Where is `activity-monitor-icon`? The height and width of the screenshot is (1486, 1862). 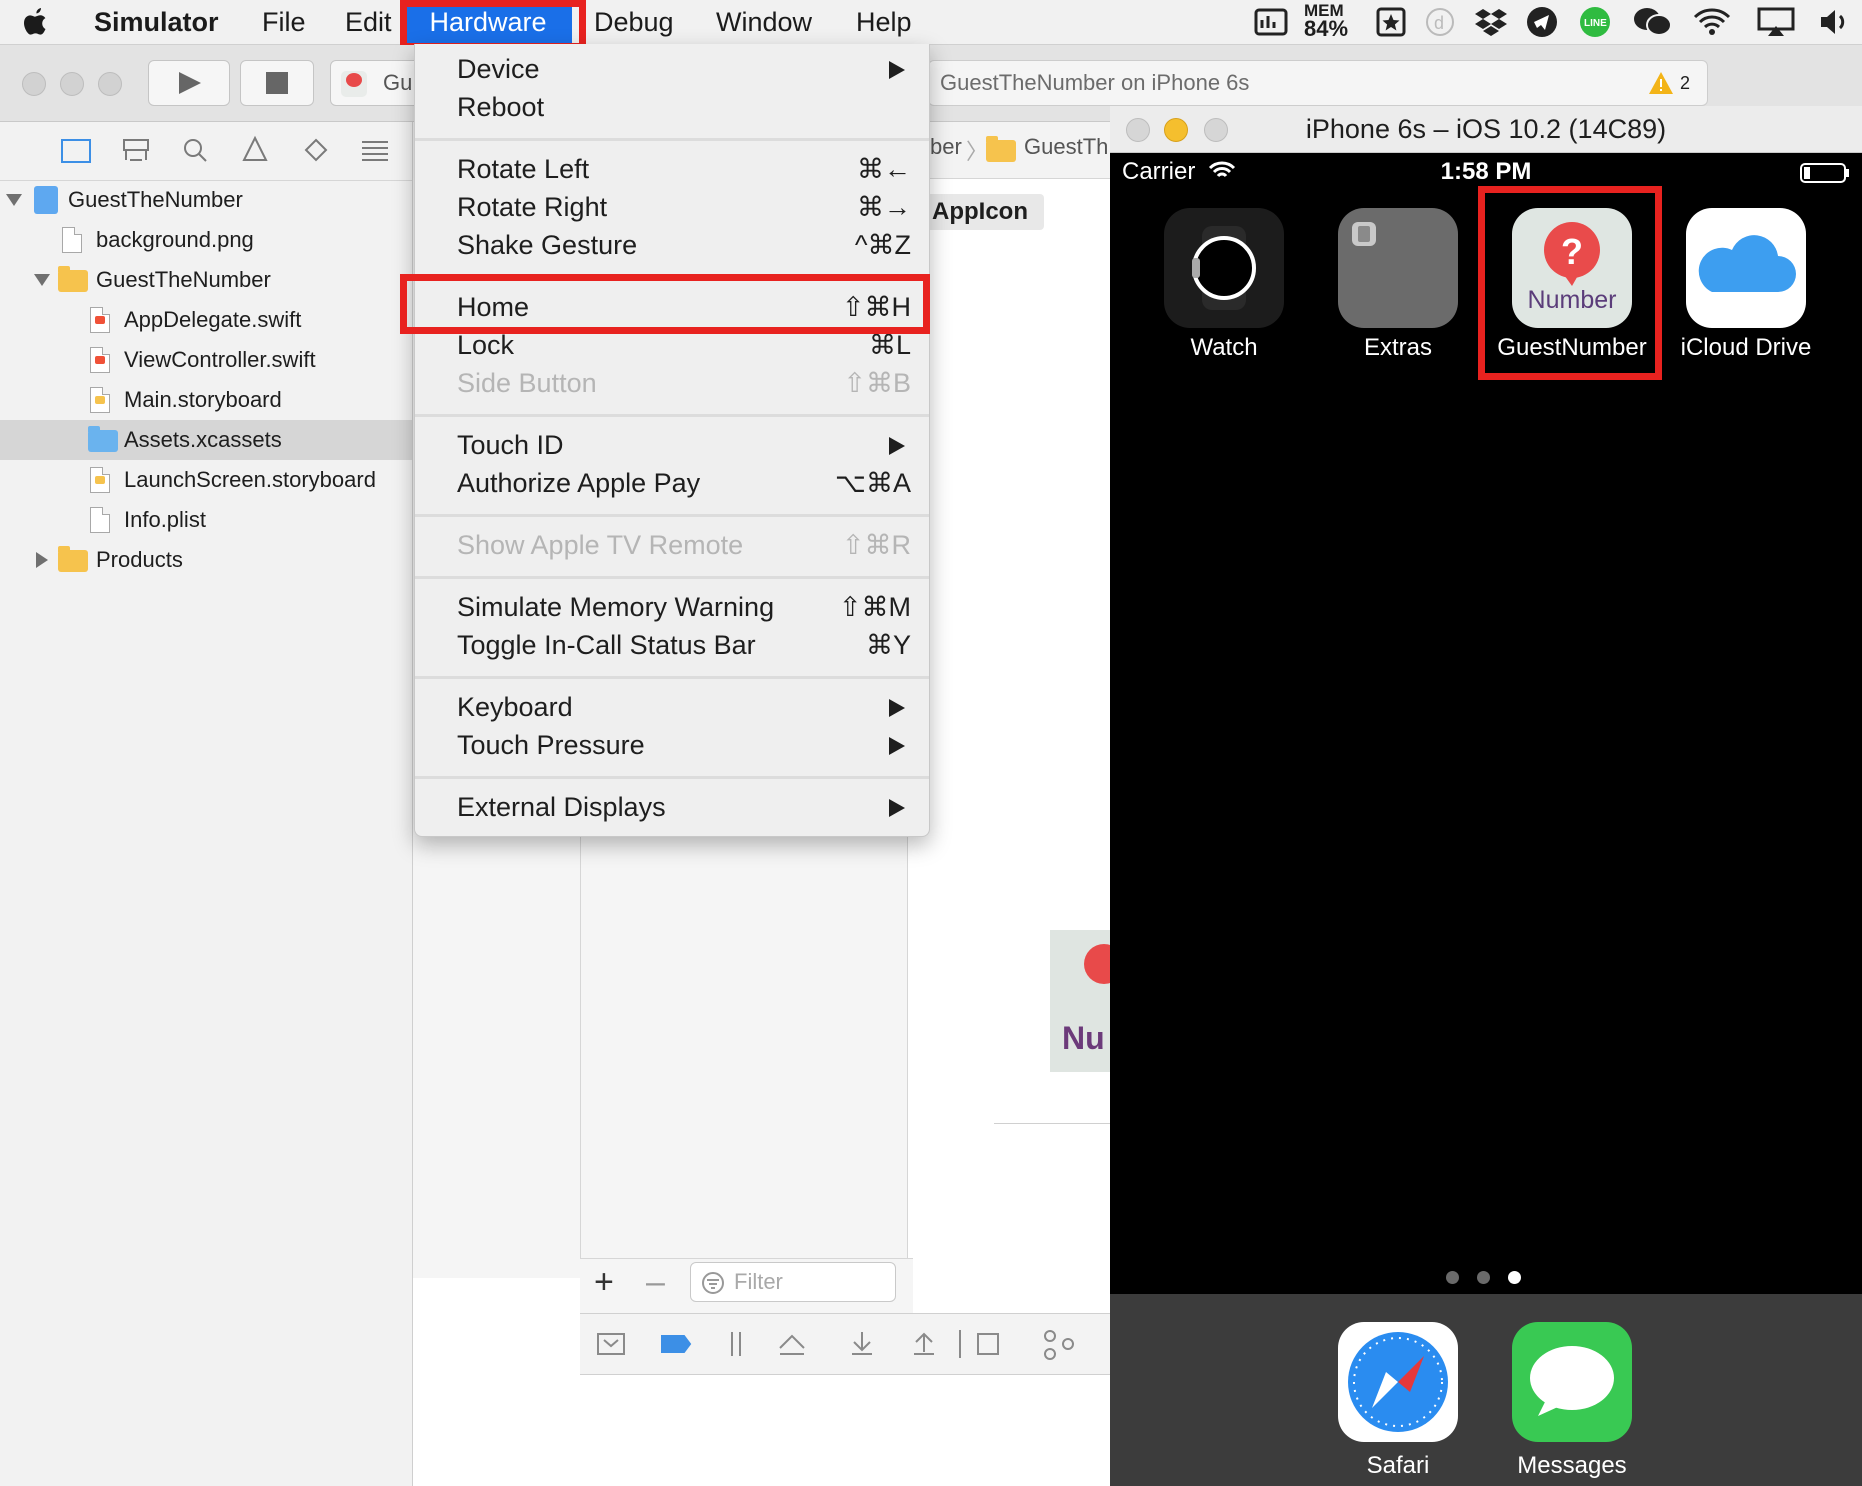
activity-monitor-icon is located at coordinates (1271, 22).